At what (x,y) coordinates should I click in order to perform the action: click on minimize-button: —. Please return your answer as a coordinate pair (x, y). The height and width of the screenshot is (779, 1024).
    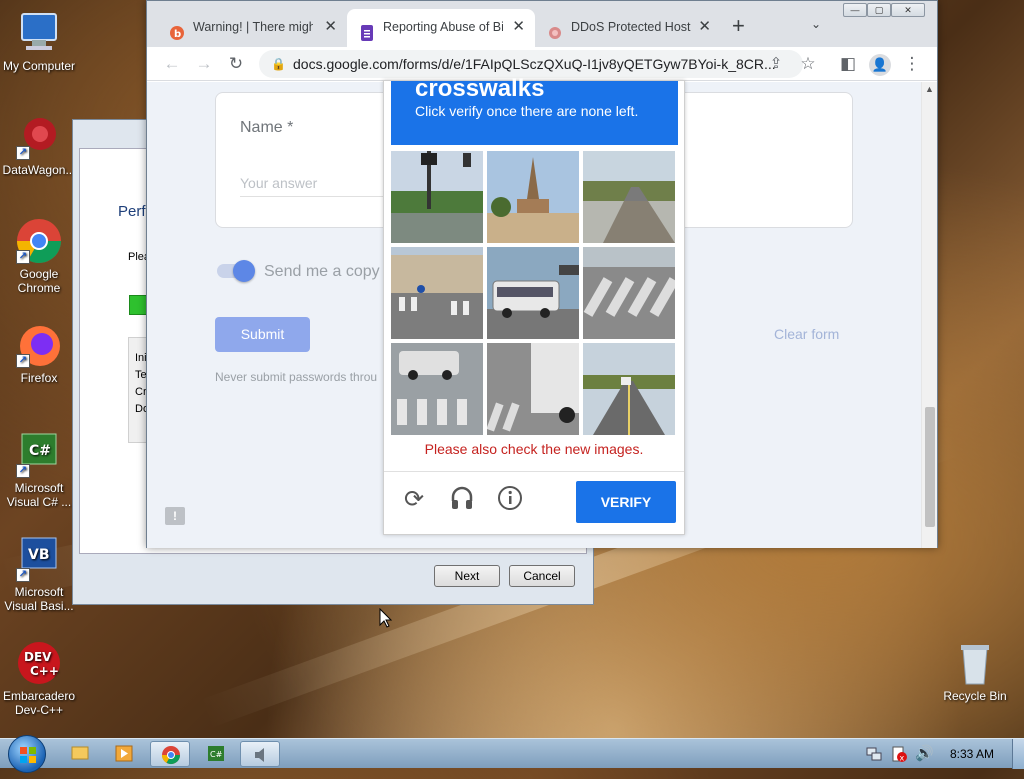
    Looking at the image, I should click on (855, 10).